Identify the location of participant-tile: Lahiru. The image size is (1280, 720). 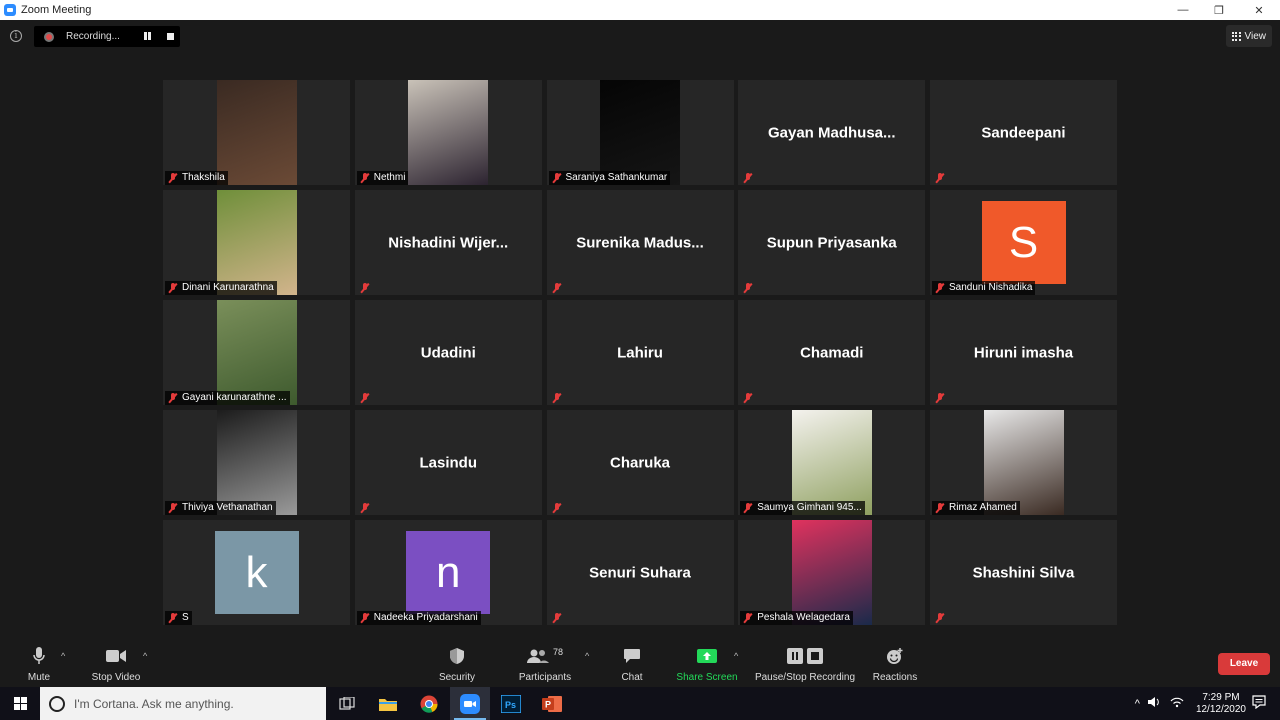
(640, 352).